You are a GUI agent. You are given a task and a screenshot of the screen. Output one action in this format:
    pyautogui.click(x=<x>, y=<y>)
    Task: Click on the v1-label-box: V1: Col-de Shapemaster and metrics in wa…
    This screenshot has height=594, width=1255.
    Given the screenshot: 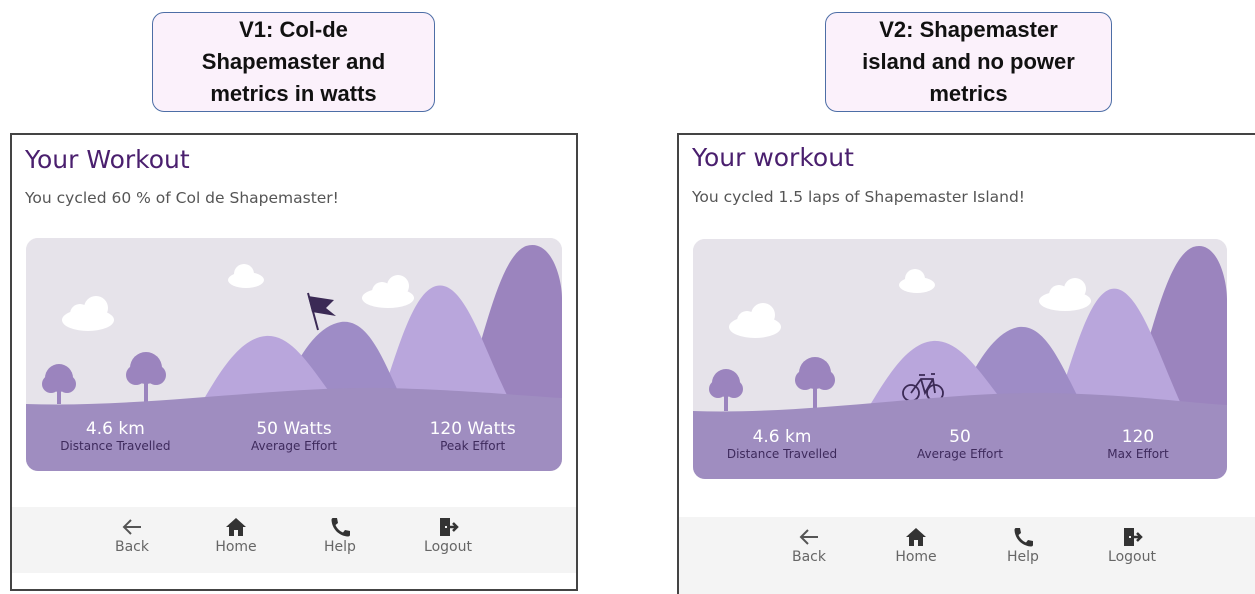 What is the action you would take?
    pyautogui.click(x=293, y=62)
    